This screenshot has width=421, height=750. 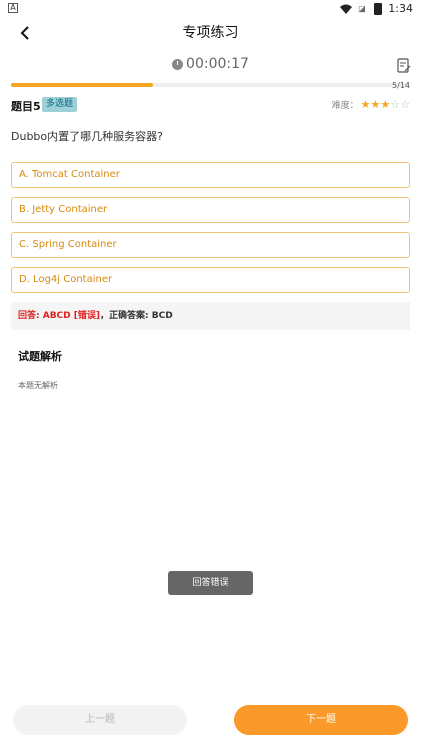 What do you see at coordinates (40, 356) in the screenshot?
I see `analysis-title: 试题解析` at bounding box center [40, 356].